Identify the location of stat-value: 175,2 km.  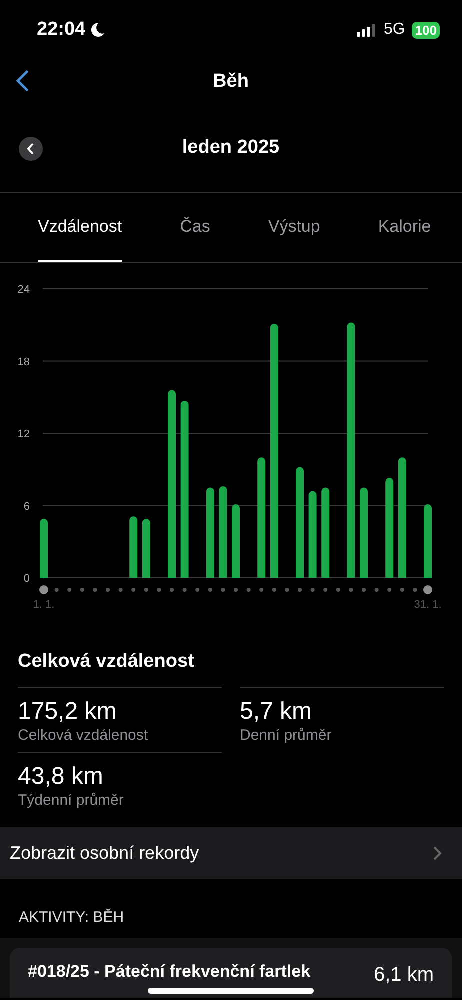
(68, 712).